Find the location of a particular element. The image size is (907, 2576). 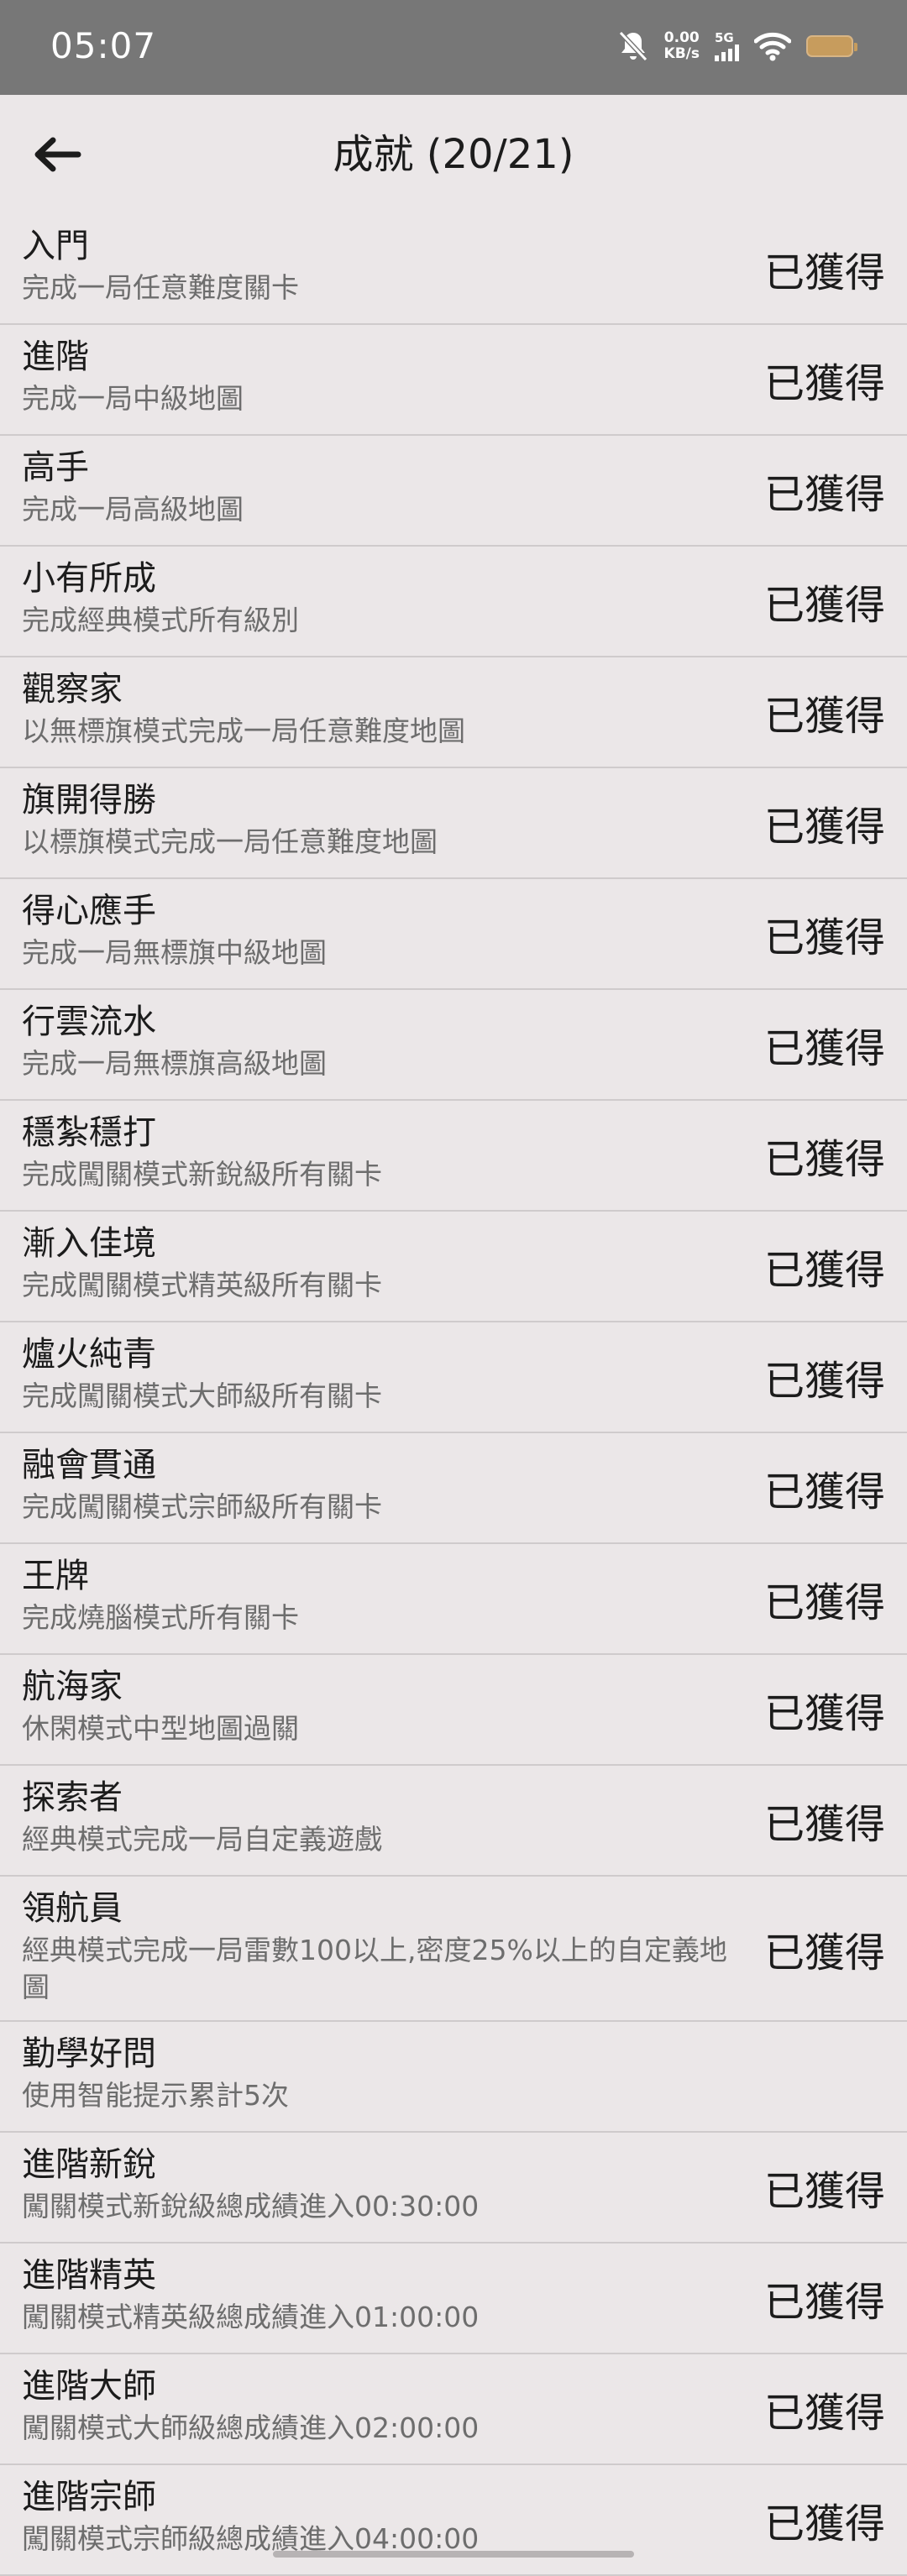

achievement-row-9: 漸入佳境 完成闖關模式精英級所有關卡 已獲得 is located at coordinates (453, 1267).